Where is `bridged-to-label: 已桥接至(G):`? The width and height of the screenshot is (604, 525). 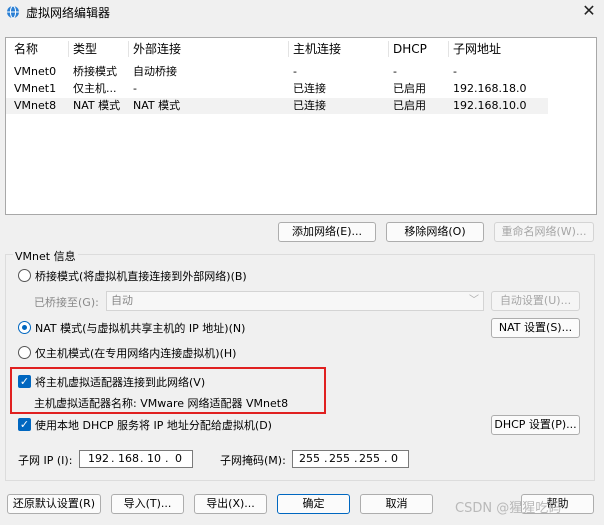 bridged-to-label: 已桥接至(G): is located at coordinates (66, 302).